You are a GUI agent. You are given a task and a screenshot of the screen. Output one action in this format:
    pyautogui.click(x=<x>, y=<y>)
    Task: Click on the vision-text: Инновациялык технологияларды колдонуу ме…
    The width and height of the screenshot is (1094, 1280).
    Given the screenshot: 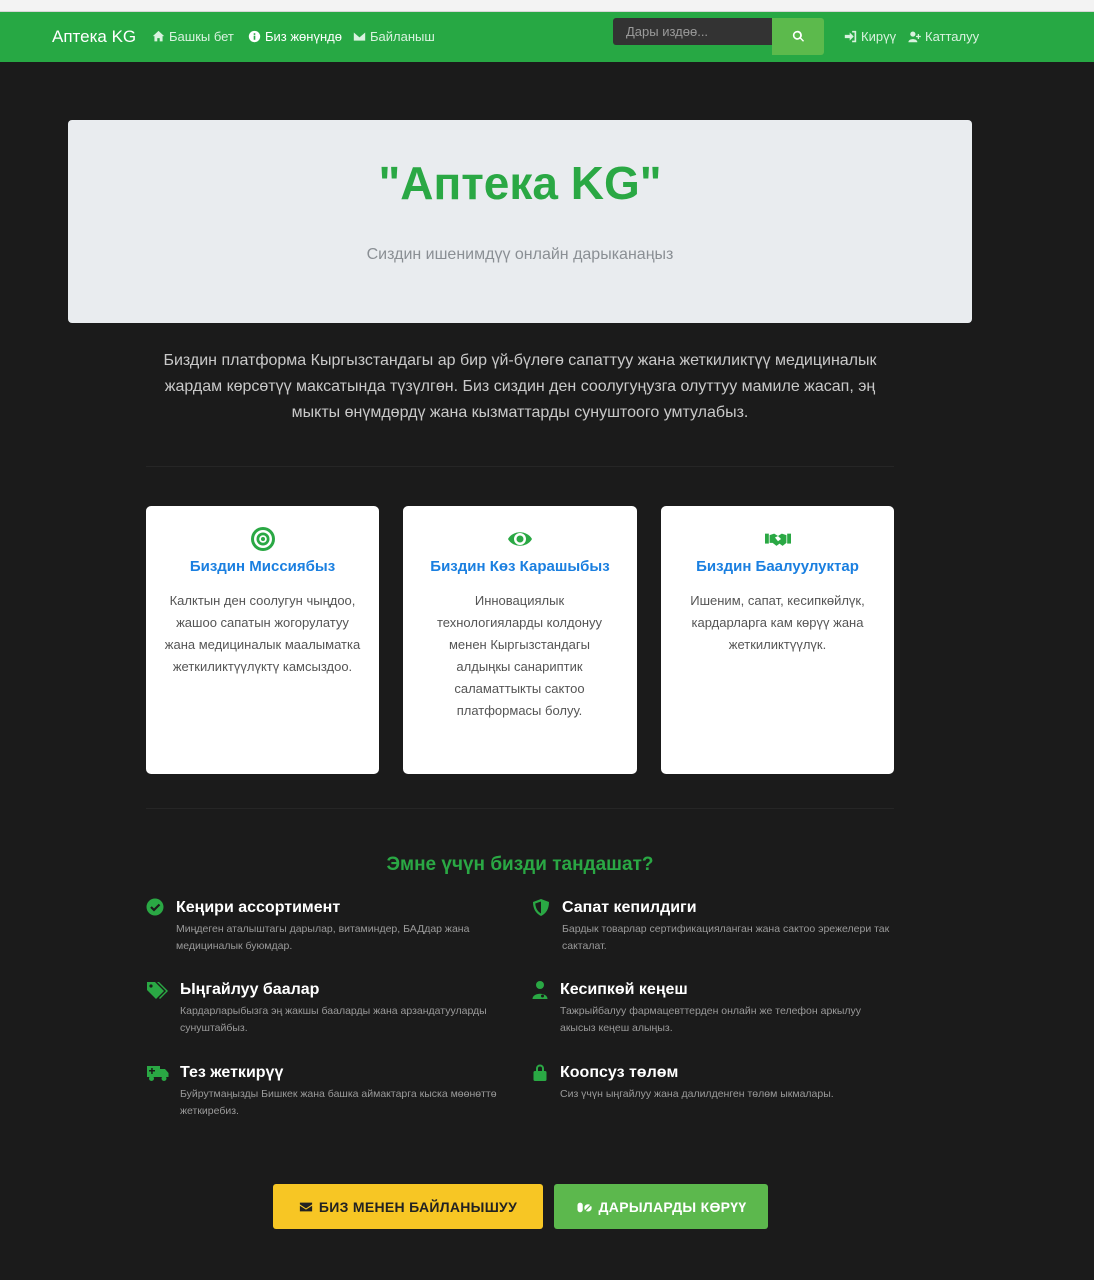 What is the action you would take?
    pyautogui.click(x=519, y=655)
    